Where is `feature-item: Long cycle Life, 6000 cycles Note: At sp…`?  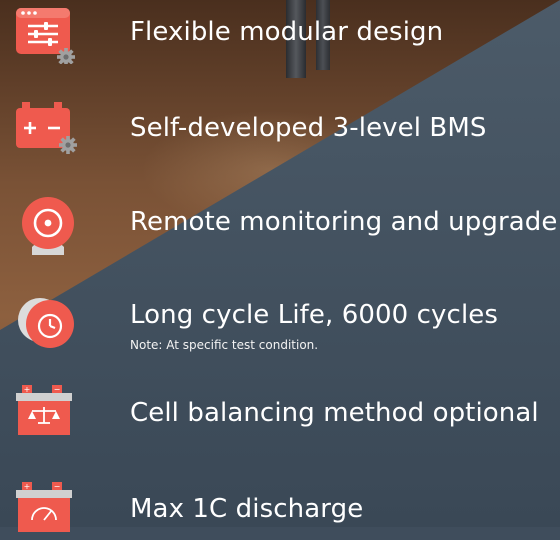
feature-item: Long cycle Life, 6000 cycles Note: At sp… is located at coordinates (280, 321).